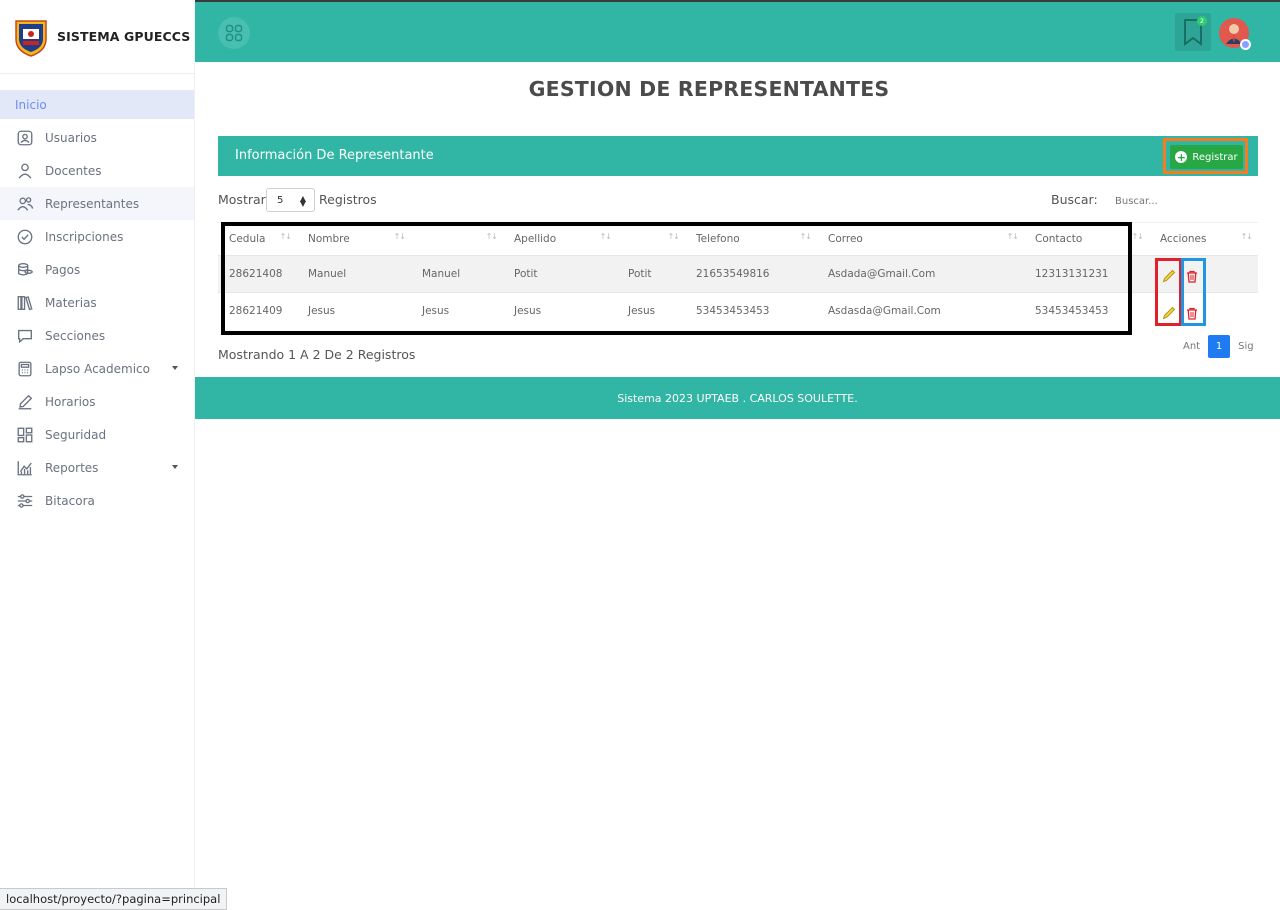 This screenshot has height=910, width=1280. I want to click on sidebar-item-lapso-academico: Lapso Academico, so click(97, 368).